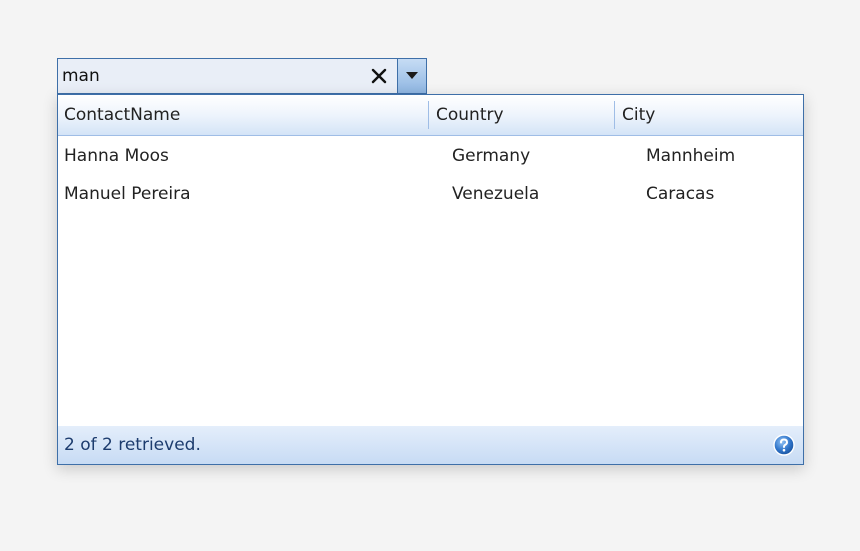  I want to click on dropdown-button, so click(411, 76).